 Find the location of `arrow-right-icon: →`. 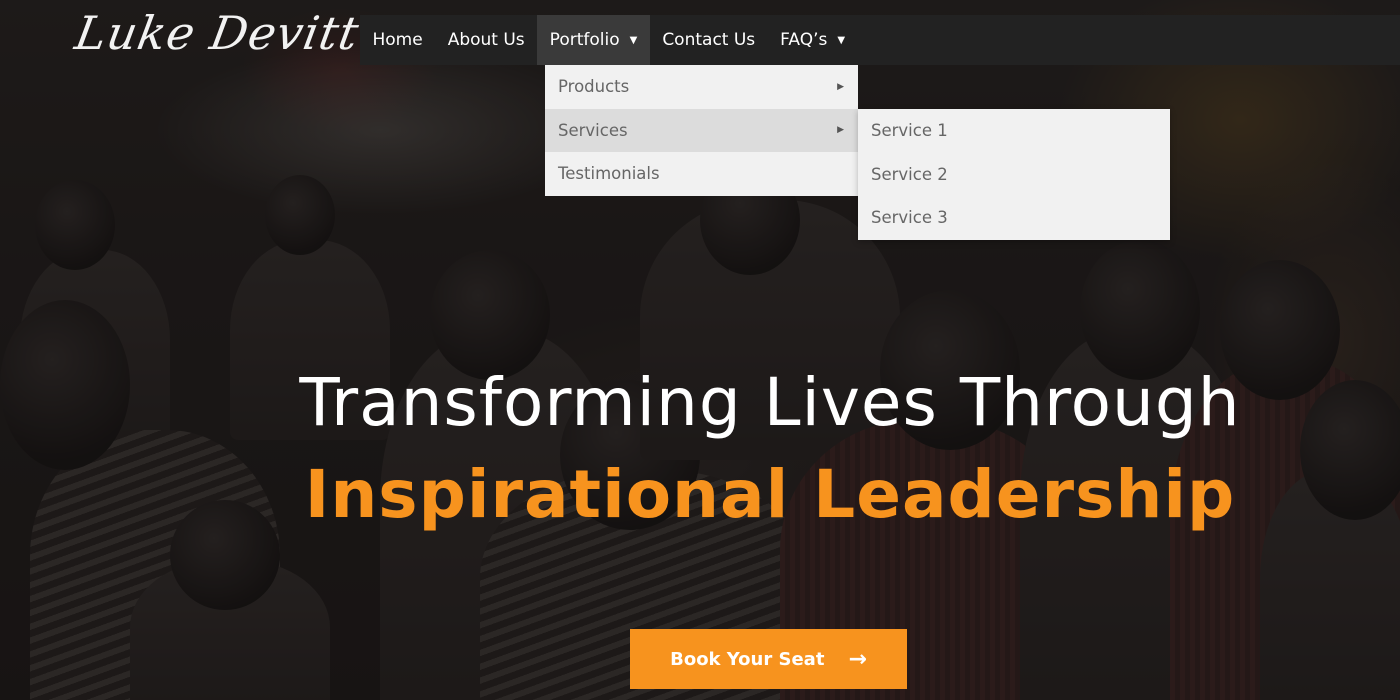

arrow-right-icon: → is located at coordinates (857, 659).